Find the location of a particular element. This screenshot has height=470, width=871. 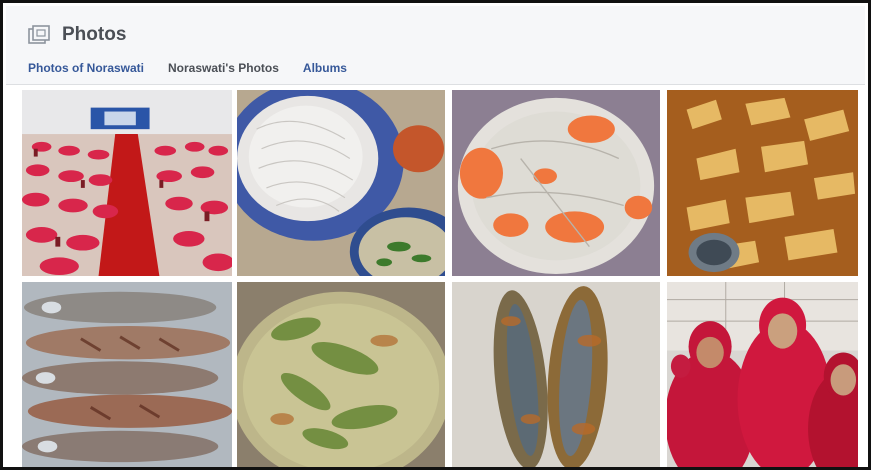

photo-group-selfie is located at coordinates (762, 373).